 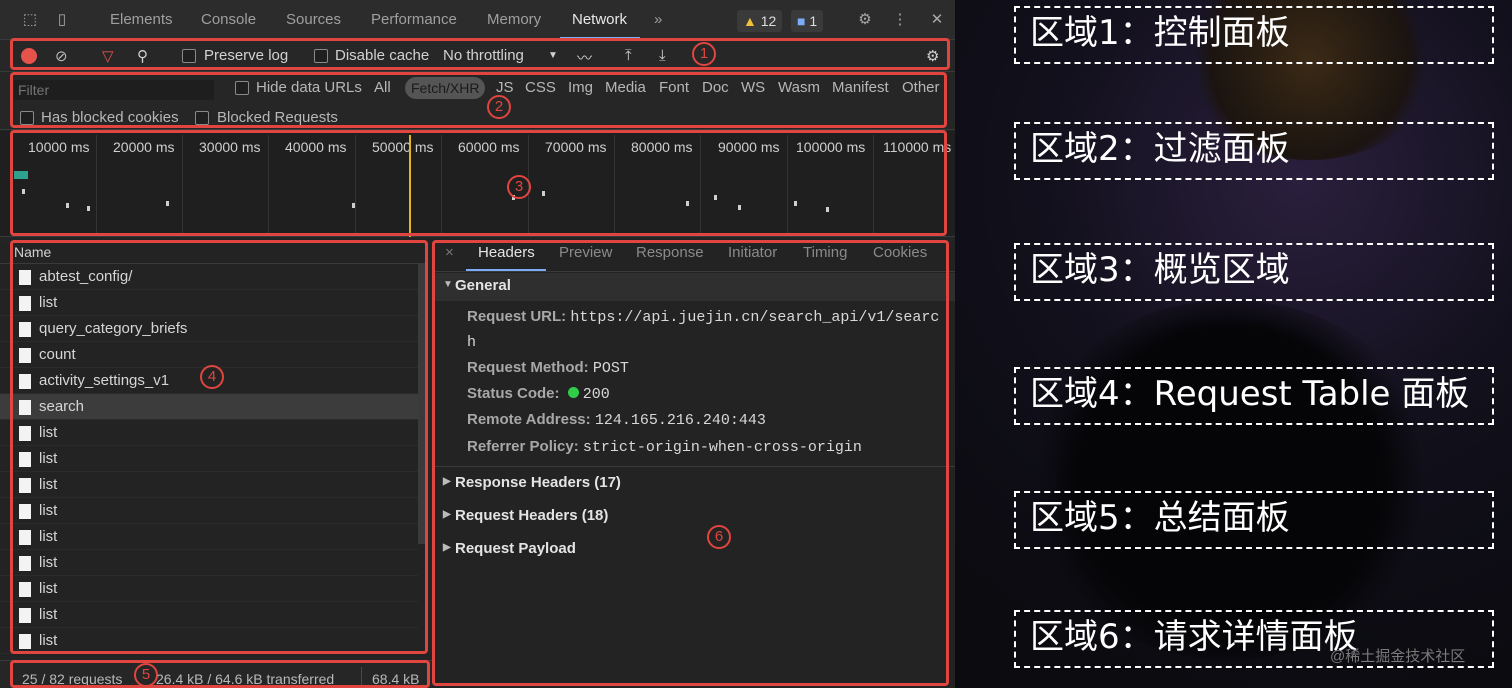 I want to click on message-icon: ■, so click(x=801, y=21).